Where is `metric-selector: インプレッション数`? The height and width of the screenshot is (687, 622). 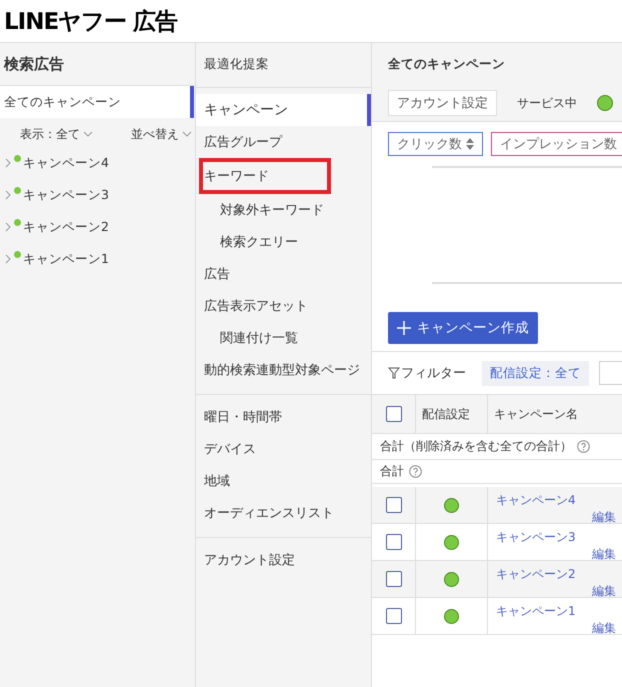
metric-selector: インプレッション数 is located at coordinates (556, 144).